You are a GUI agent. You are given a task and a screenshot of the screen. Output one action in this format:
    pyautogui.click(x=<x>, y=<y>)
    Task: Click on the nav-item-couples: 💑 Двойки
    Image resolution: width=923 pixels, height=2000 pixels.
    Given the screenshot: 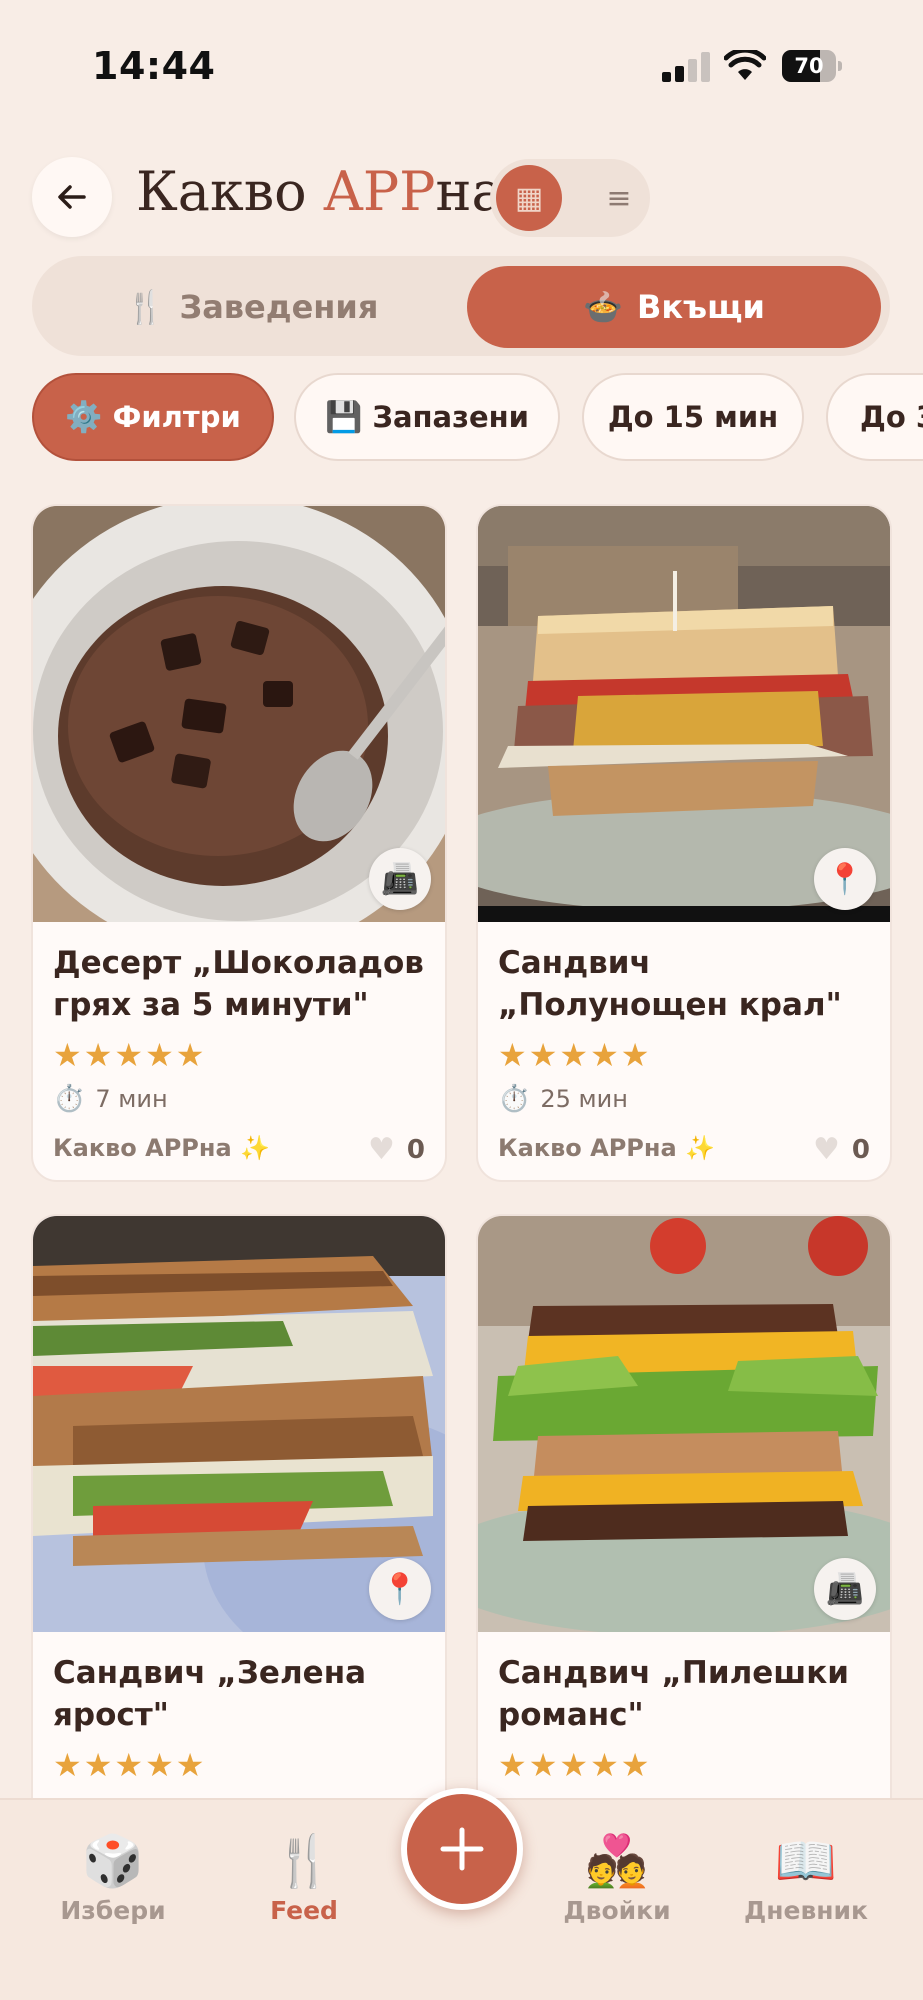 What is the action you would take?
    pyautogui.click(x=617, y=1877)
    